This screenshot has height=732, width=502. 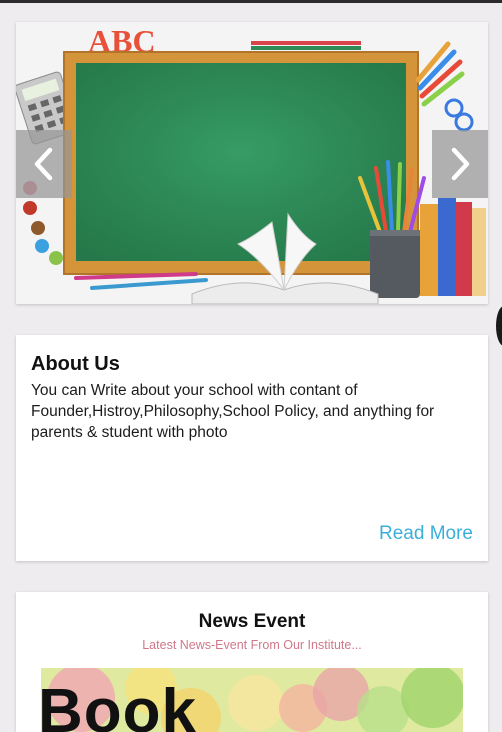 What do you see at coordinates (426, 534) in the screenshot?
I see `read-more-link: Read More` at bounding box center [426, 534].